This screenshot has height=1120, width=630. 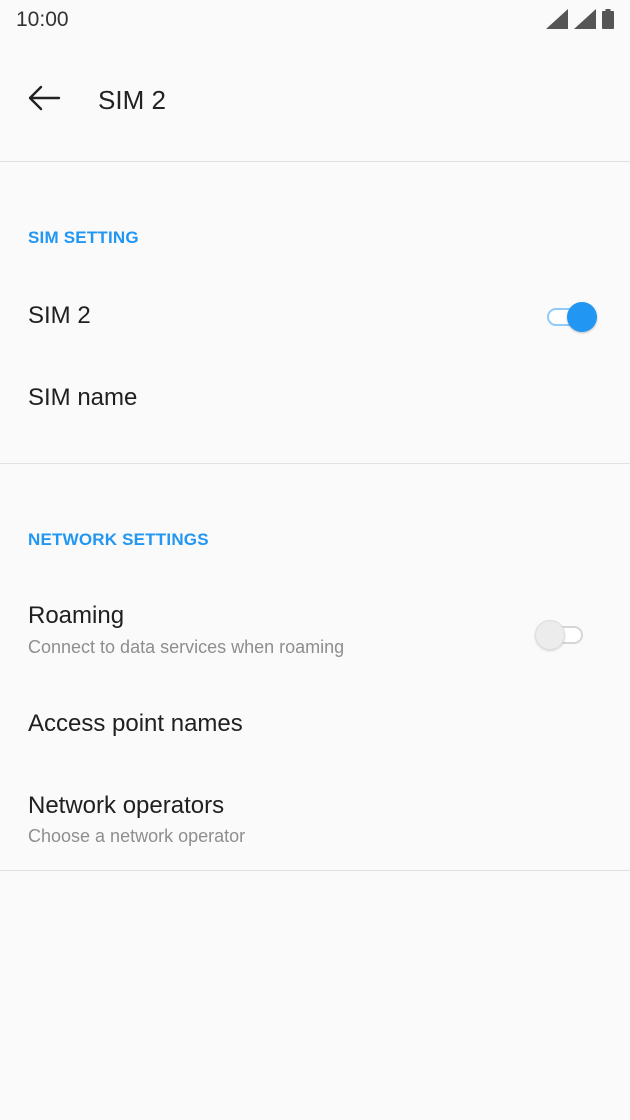 I want to click on sim-toggle-switch, so click(x=572, y=316).